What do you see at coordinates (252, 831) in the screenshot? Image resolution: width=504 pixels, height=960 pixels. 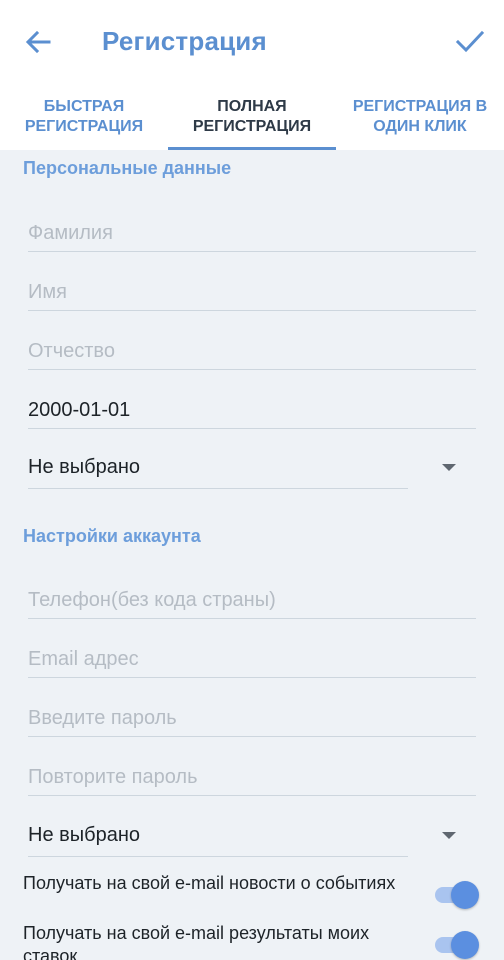 I see `account-select: Не выбрано` at bounding box center [252, 831].